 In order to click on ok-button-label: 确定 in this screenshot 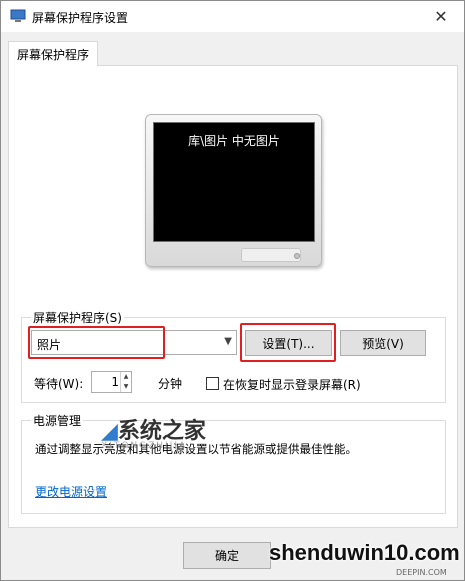, I will do `click(226, 556)`.